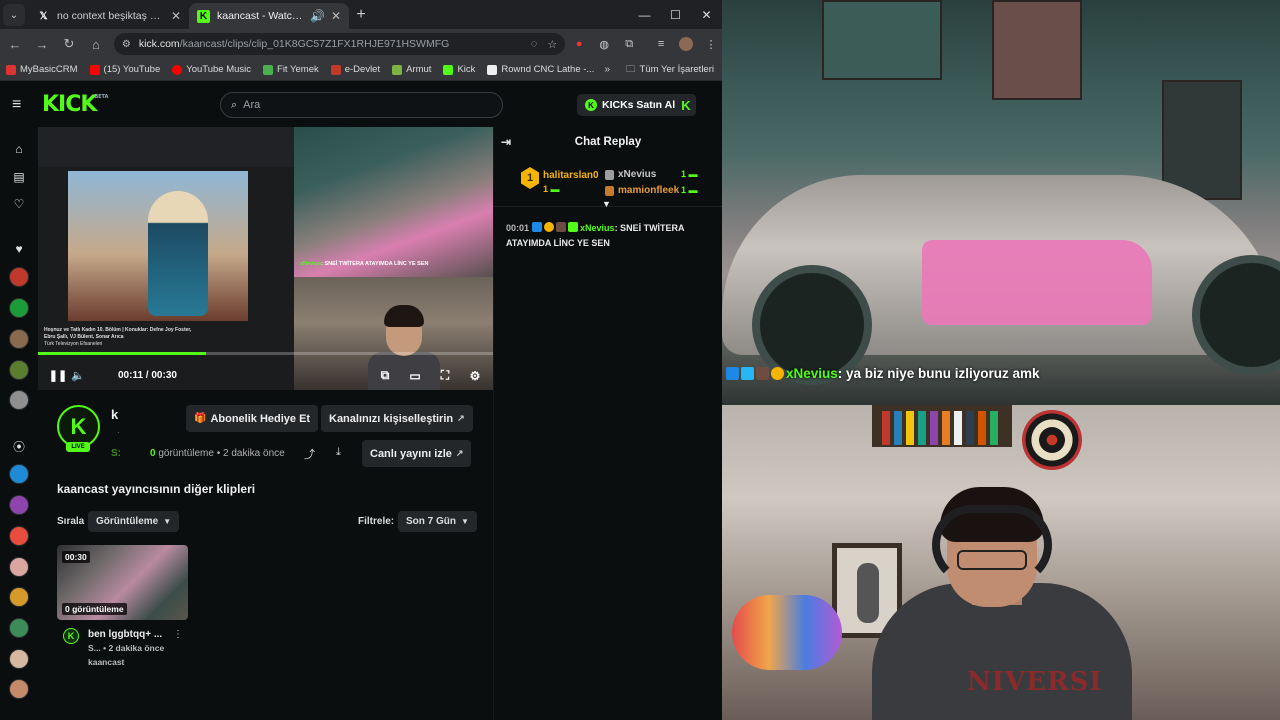 Image resolution: width=1280 pixels, height=720 pixels. What do you see at coordinates (19, 249) in the screenshot?
I see `followed-heart-icon: ♥` at bounding box center [19, 249].